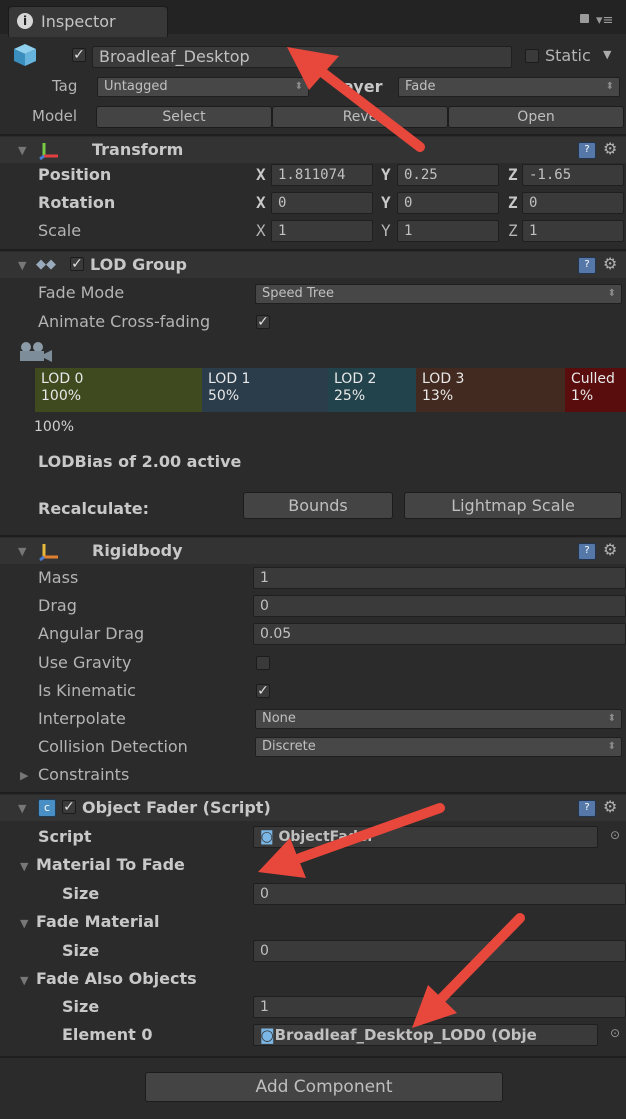  I want to click on is-kinematic-checkbox: ✓, so click(263, 691).